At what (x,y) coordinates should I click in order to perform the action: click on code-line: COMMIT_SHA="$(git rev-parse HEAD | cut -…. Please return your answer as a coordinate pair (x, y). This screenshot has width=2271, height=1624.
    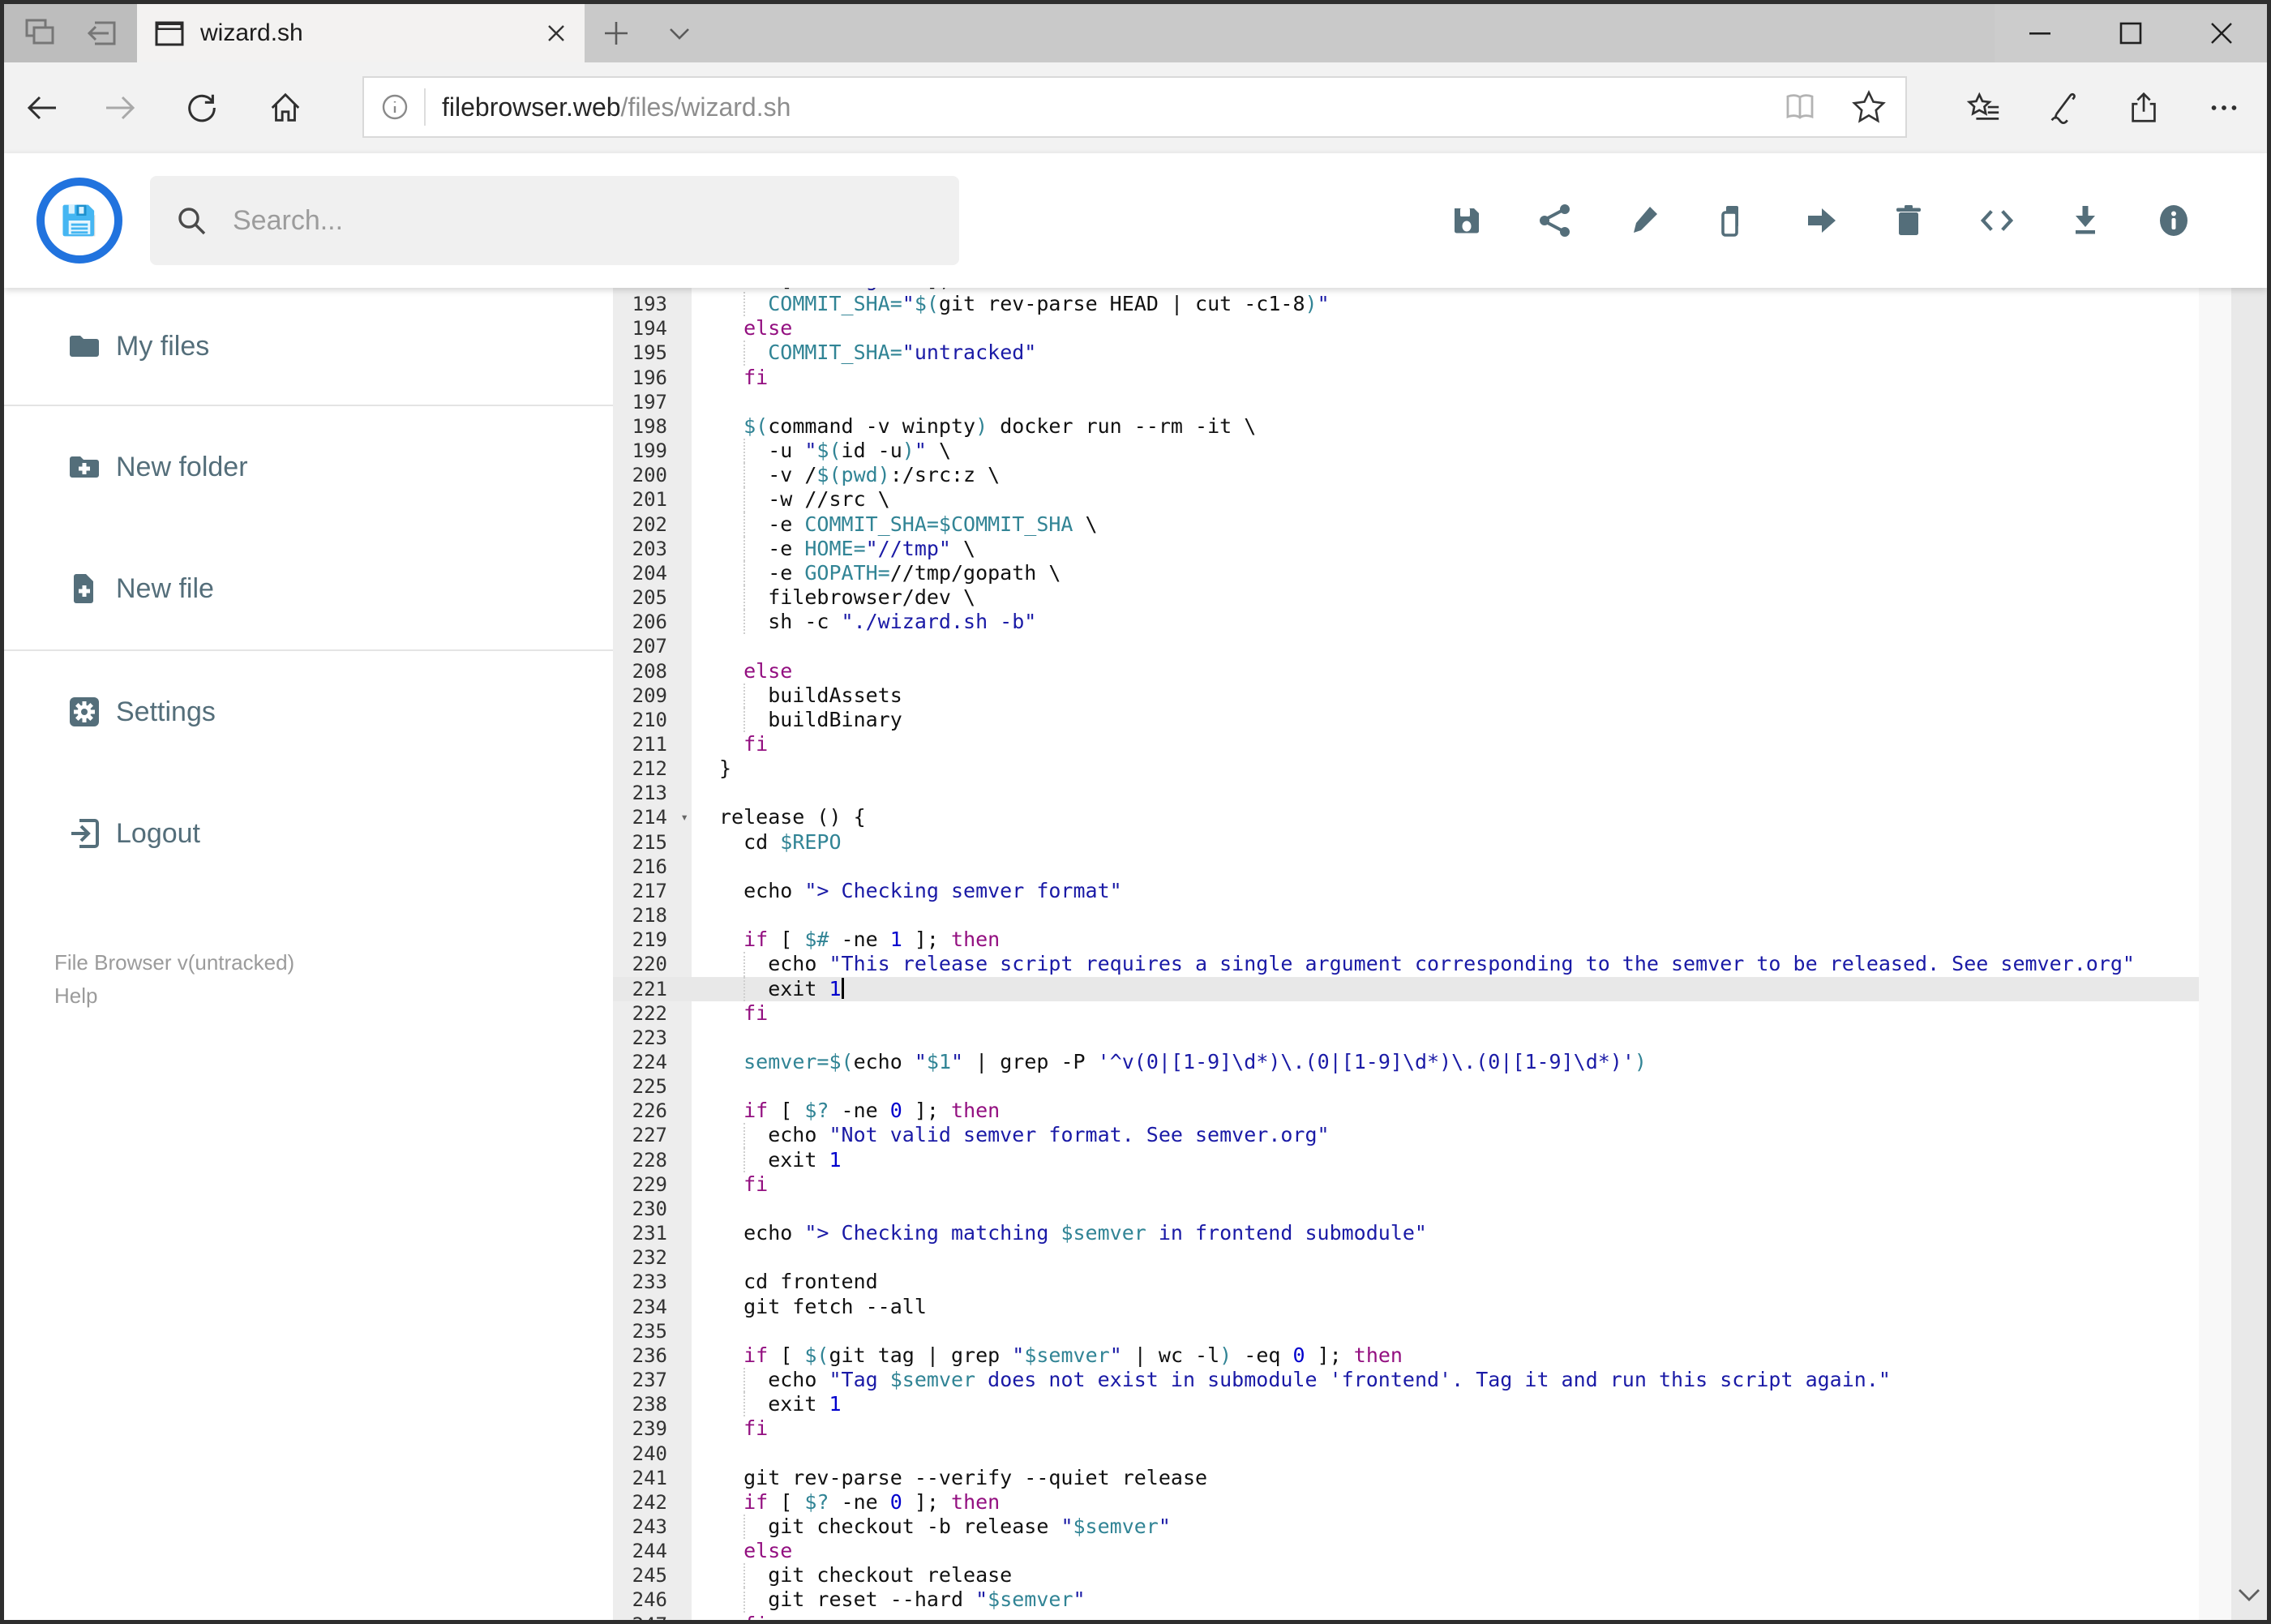
    Looking at the image, I should click on (1445, 304).